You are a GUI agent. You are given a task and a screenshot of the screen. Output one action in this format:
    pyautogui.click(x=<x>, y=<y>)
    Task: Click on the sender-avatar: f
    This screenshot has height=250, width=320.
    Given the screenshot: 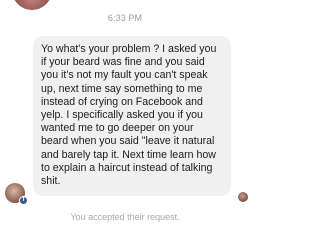 What is the action you would take?
    pyautogui.click(x=16, y=194)
    